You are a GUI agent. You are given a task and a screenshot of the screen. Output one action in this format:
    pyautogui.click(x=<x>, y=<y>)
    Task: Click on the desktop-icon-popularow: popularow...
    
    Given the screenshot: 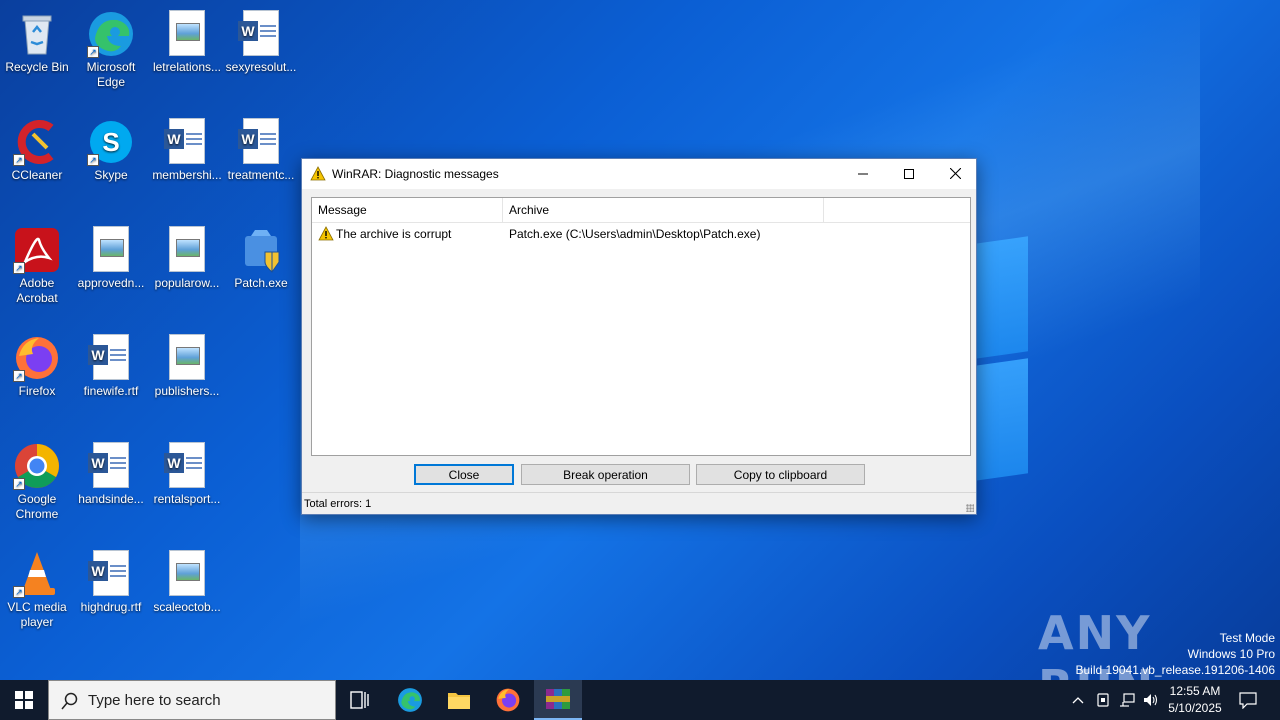 What is the action you would take?
    pyautogui.click(x=187, y=256)
    